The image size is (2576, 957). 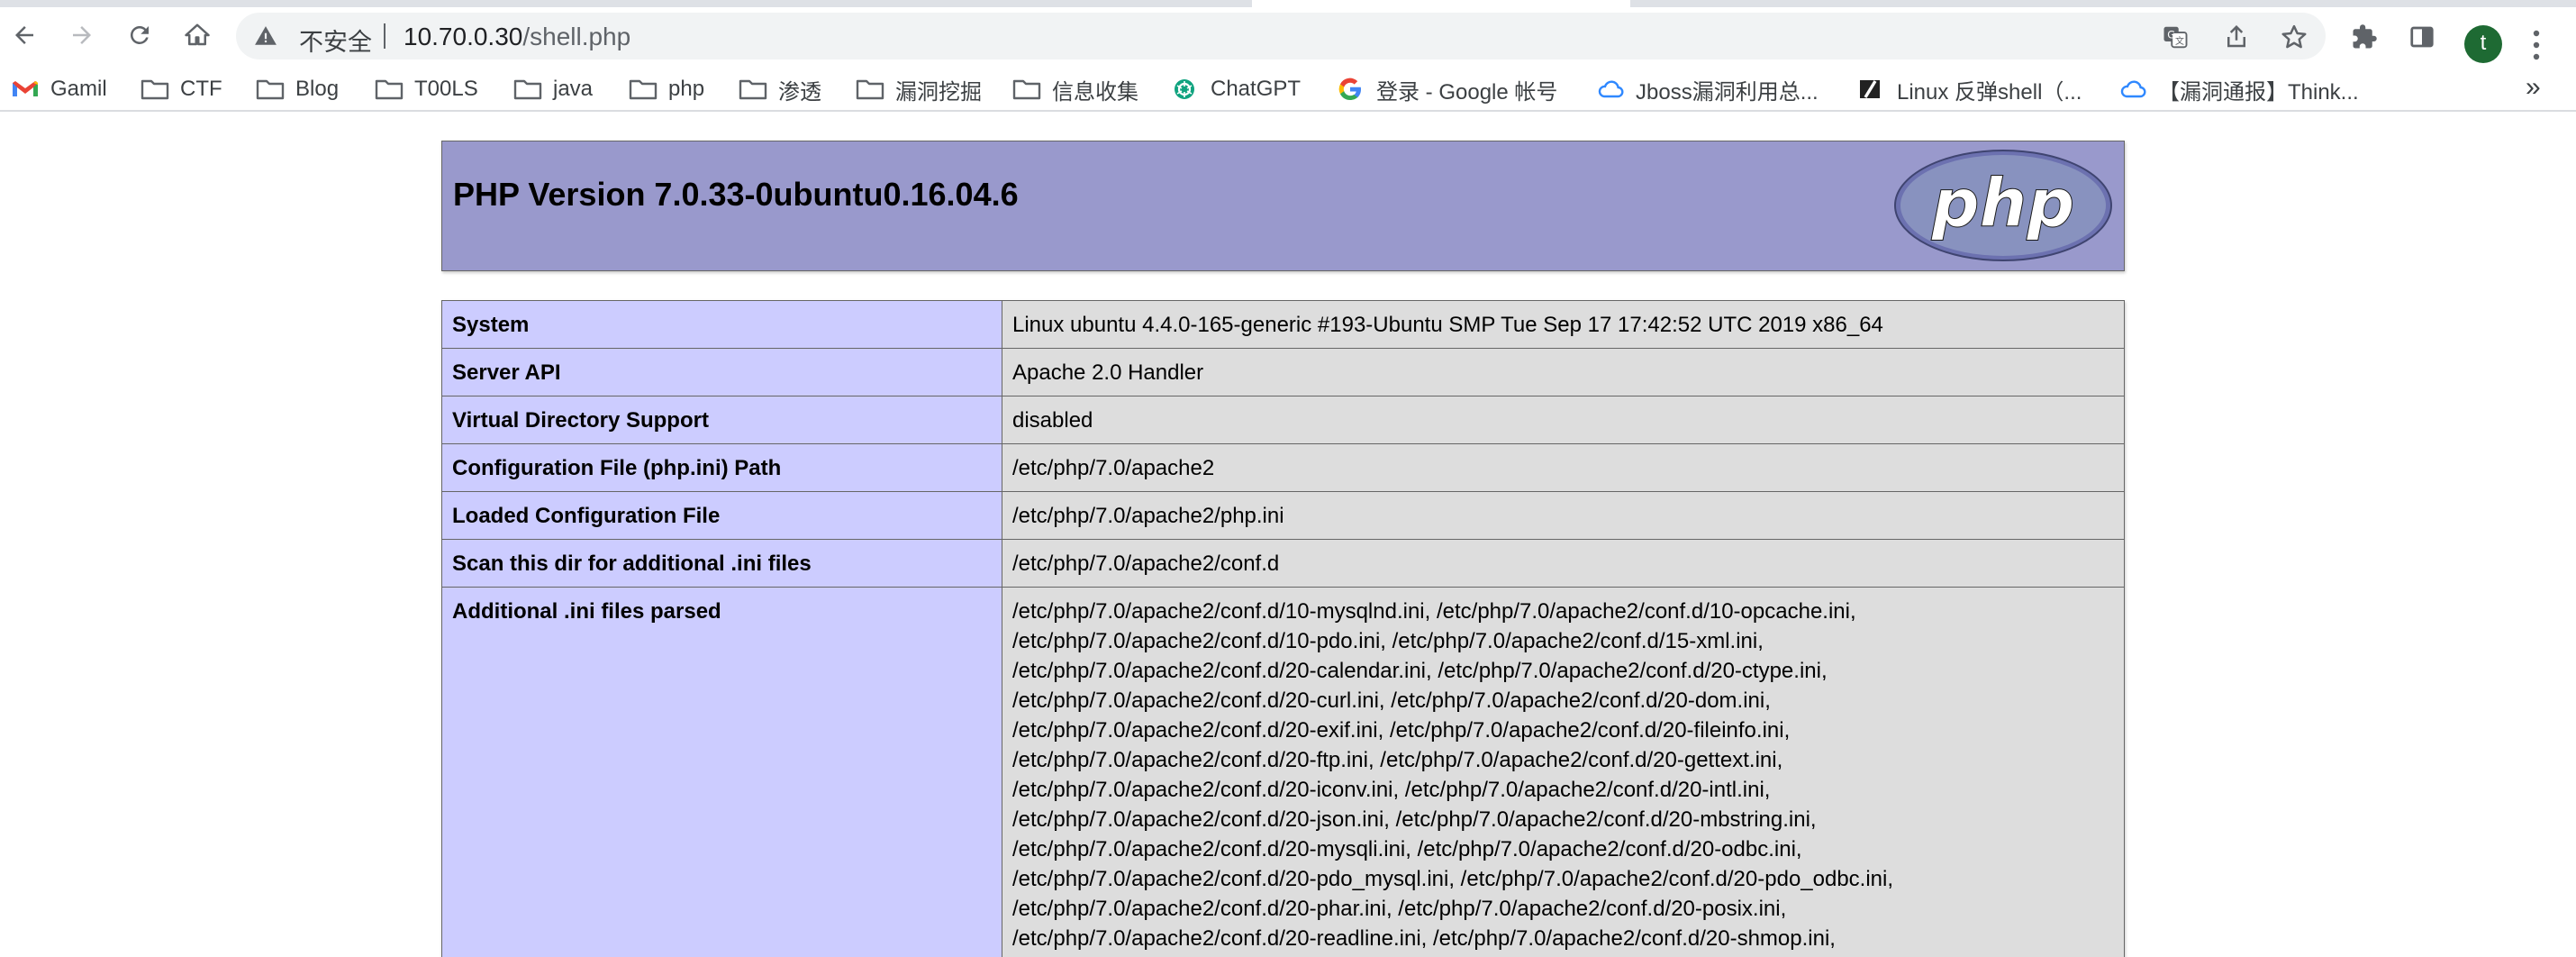 What do you see at coordinates (2294, 36) in the screenshot?
I see `bookmark-star-icon` at bounding box center [2294, 36].